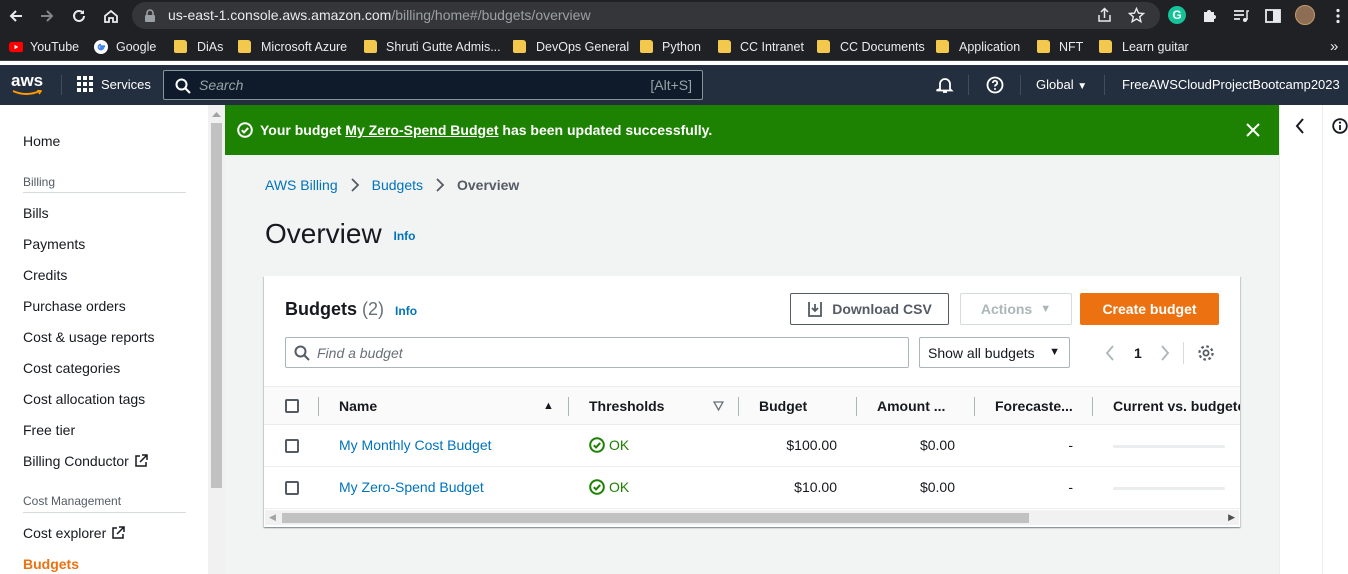 This screenshot has height=574, width=1348. What do you see at coordinates (1340, 126) in the screenshot?
I see `info-circle-icon` at bounding box center [1340, 126].